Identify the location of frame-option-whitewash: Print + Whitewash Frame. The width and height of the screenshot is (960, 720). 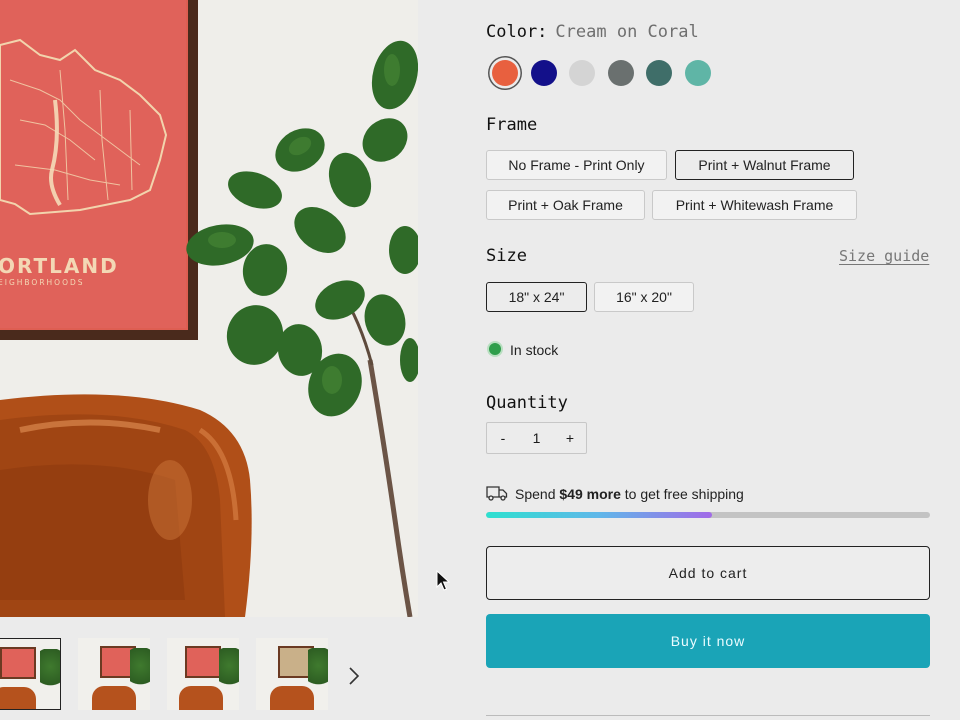
(754, 205).